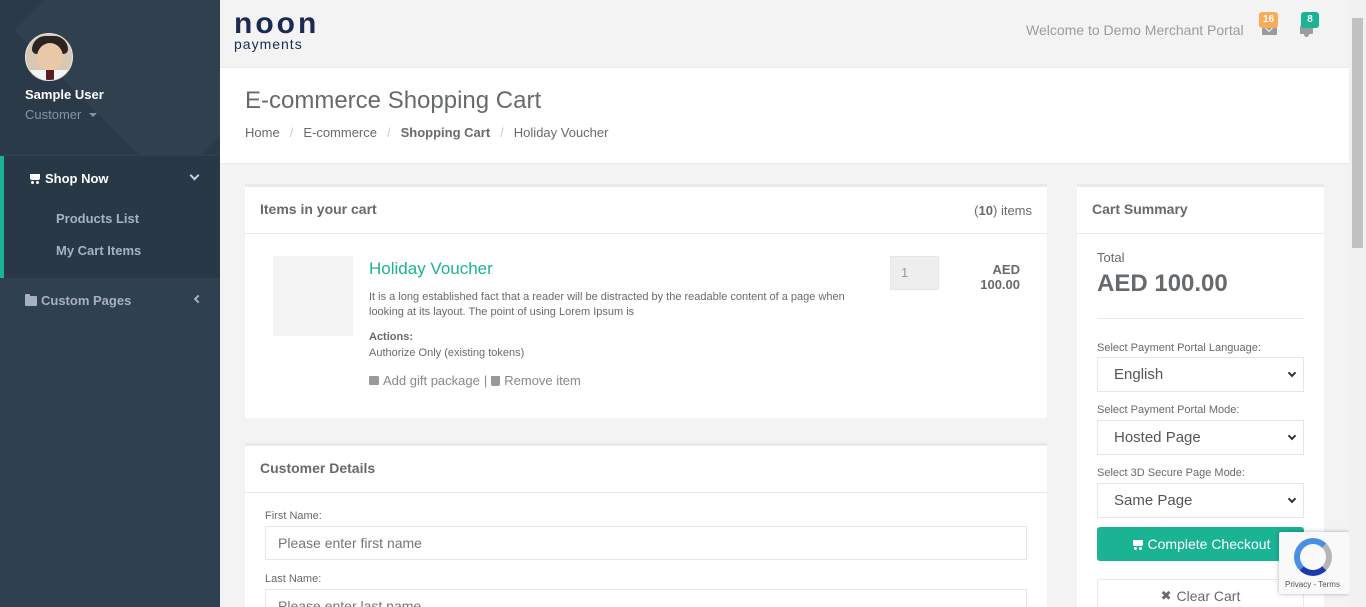 This screenshot has width=1366, height=607. What do you see at coordinates (1157, 437) in the screenshot?
I see `portal-mode-select-value: Hosted Page` at bounding box center [1157, 437].